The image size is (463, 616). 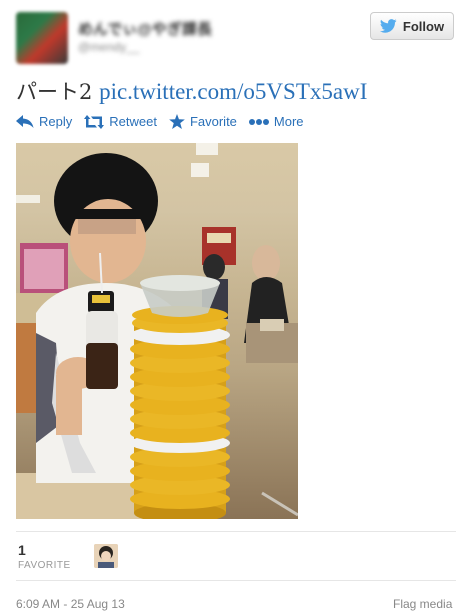 I want to click on favorite-count-label: FAVORITE, so click(x=44, y=565).